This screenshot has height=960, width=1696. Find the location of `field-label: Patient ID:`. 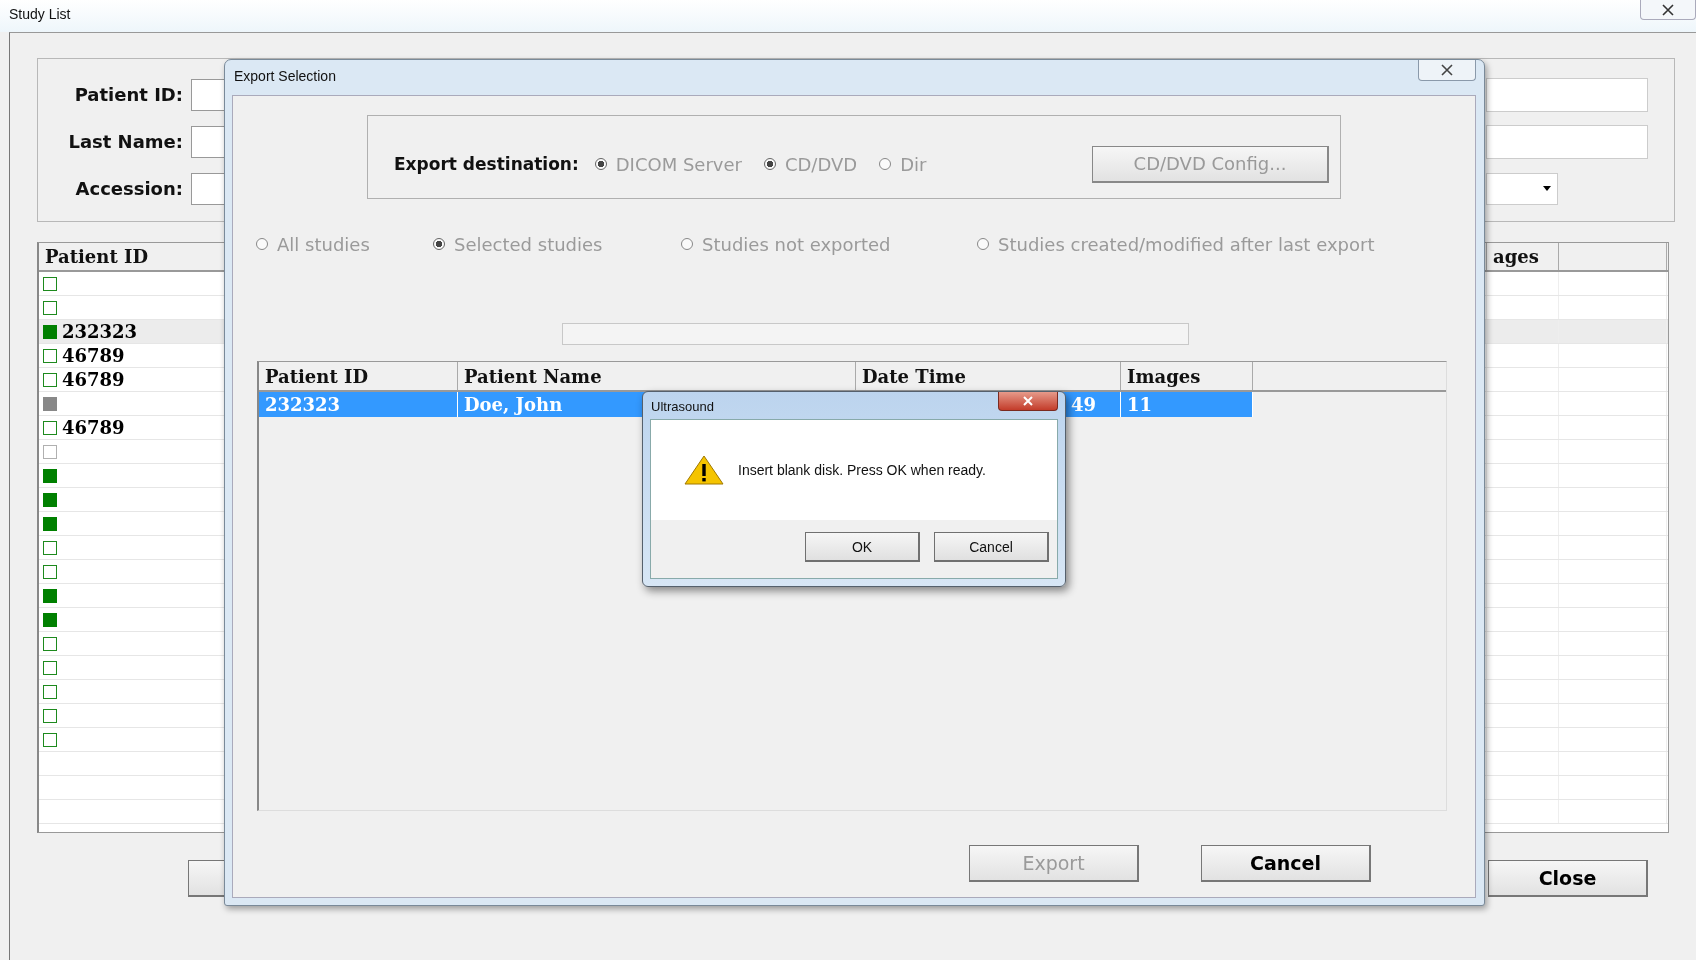

field-label: Patient ID: is located at coordinates (128, 94).